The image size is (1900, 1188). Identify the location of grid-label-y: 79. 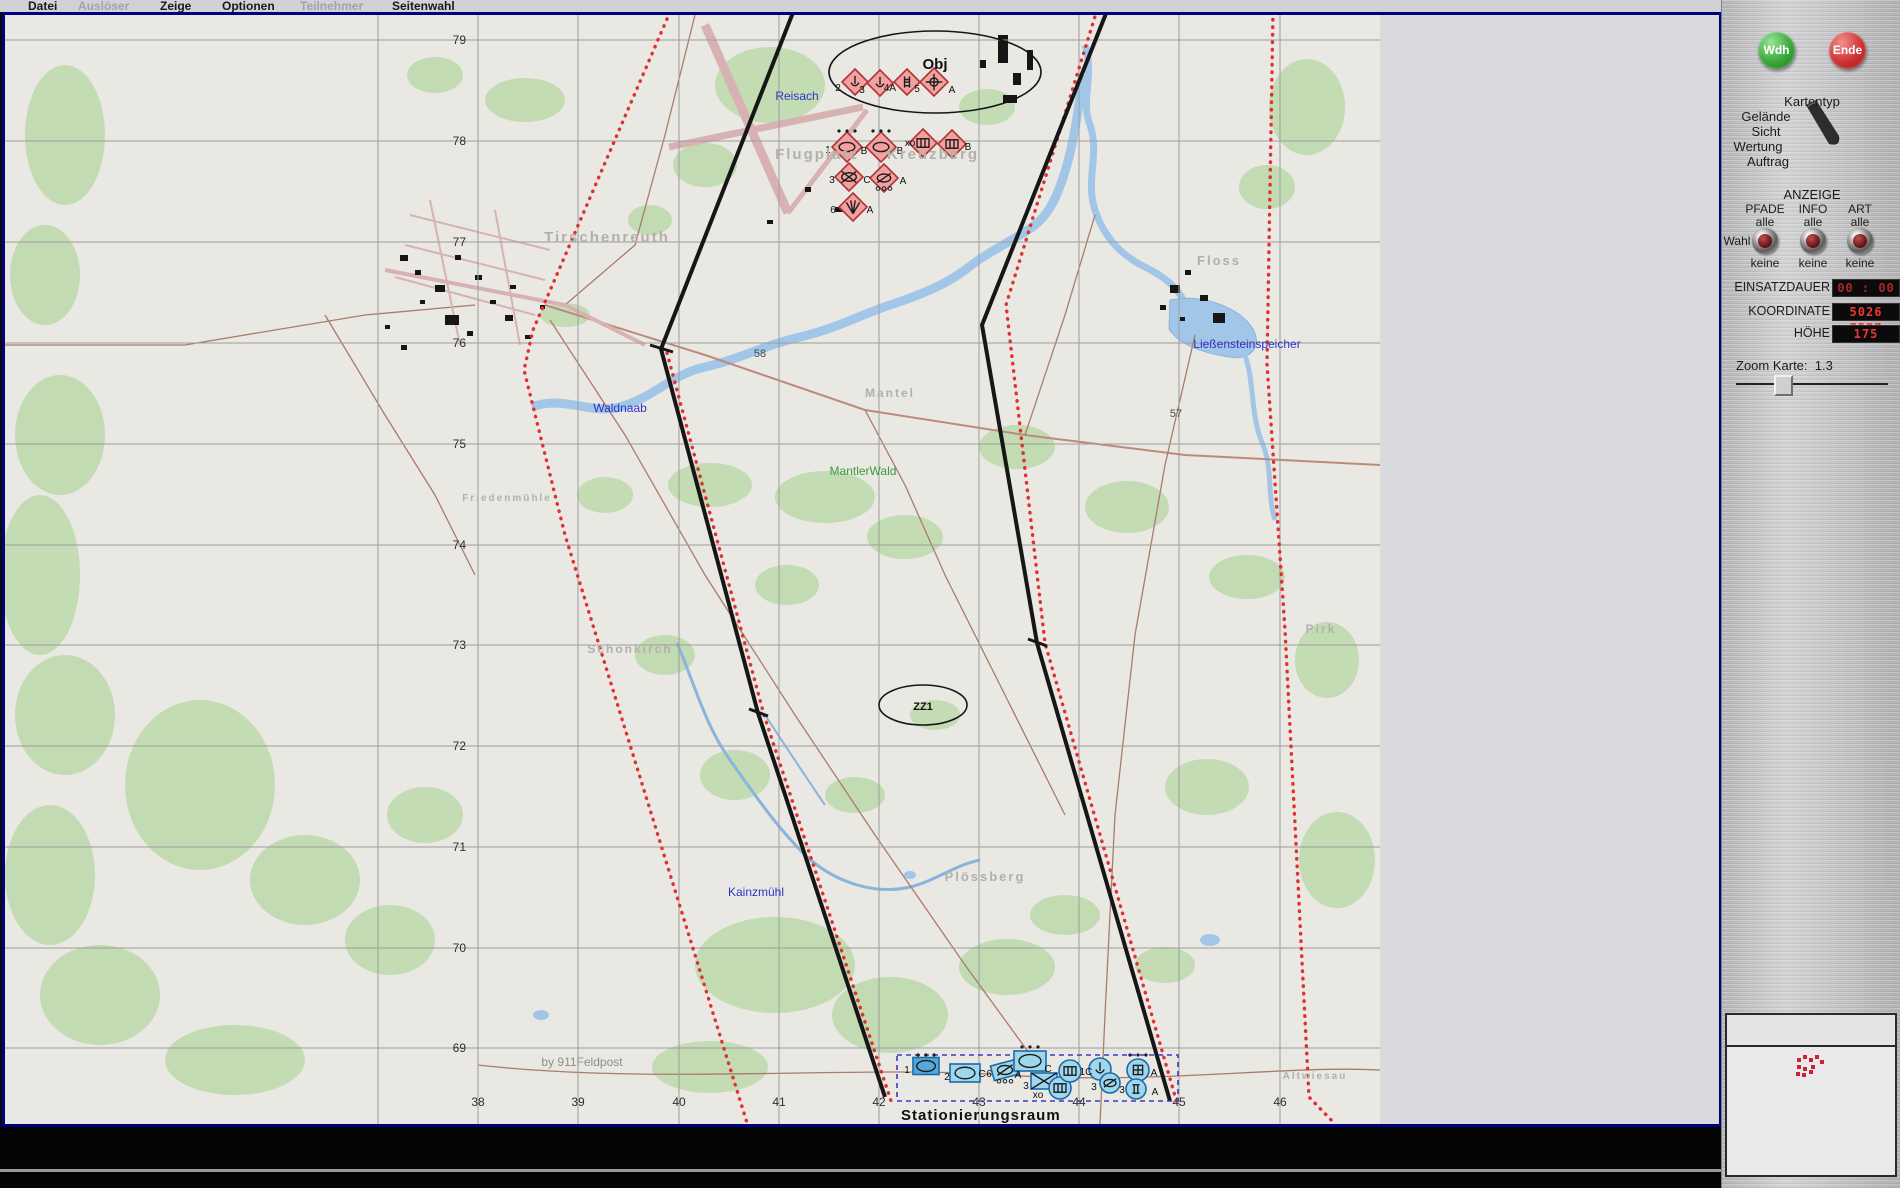
(460, 40).